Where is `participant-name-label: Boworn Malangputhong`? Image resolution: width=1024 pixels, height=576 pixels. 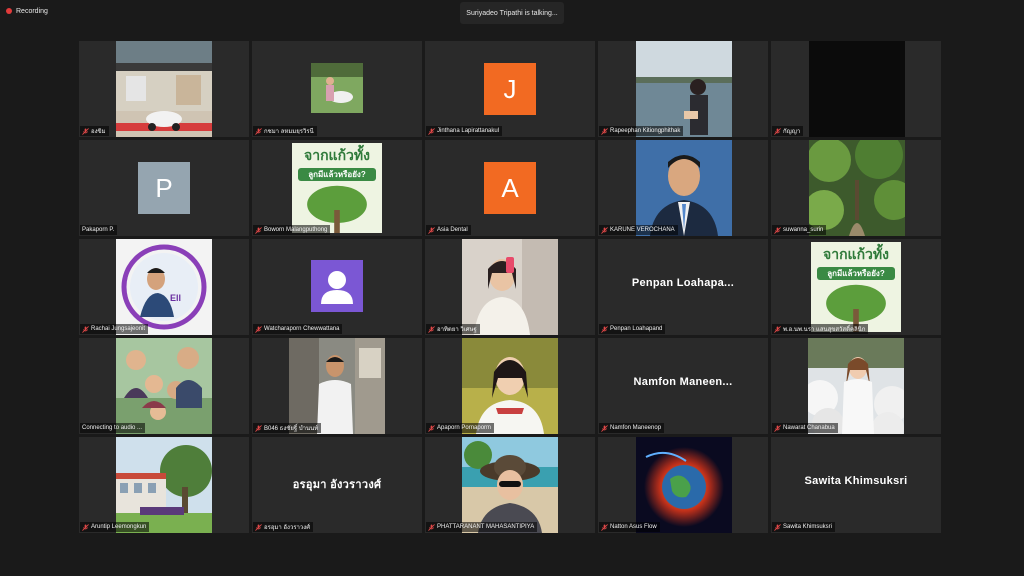 participant-name-label: Boworn Malangputhong is located at coordinates (292, 230).